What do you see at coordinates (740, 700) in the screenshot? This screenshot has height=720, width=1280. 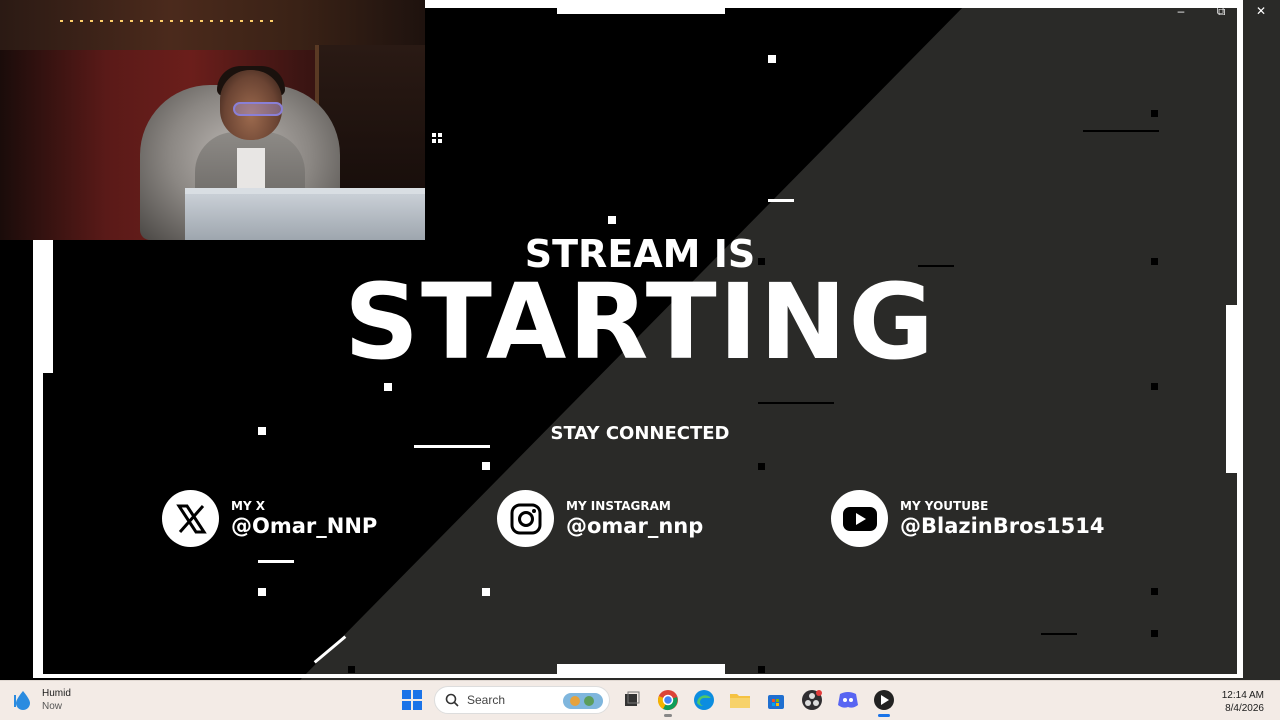 I see `file-explorer-icon` at bounding box center [740, 700].